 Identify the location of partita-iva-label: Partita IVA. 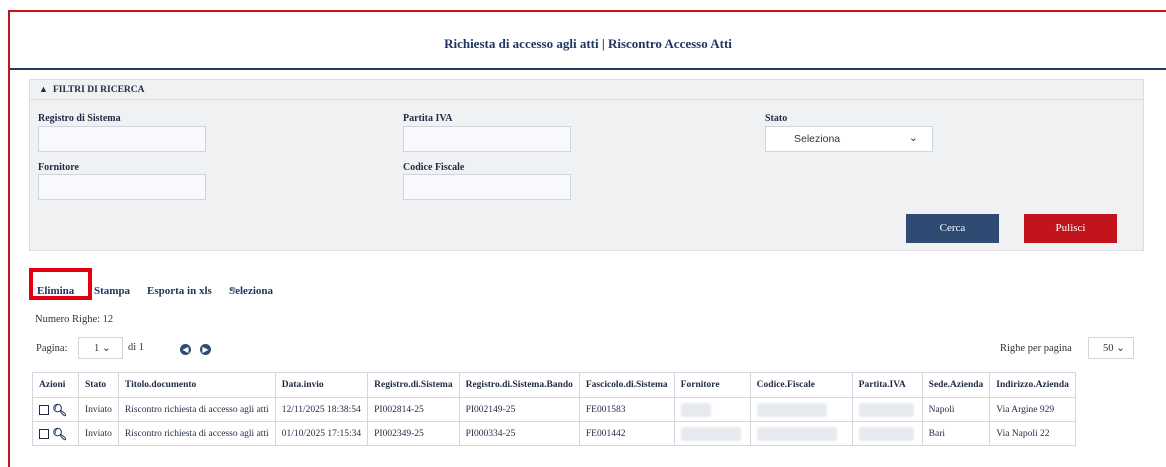
(428, 118).